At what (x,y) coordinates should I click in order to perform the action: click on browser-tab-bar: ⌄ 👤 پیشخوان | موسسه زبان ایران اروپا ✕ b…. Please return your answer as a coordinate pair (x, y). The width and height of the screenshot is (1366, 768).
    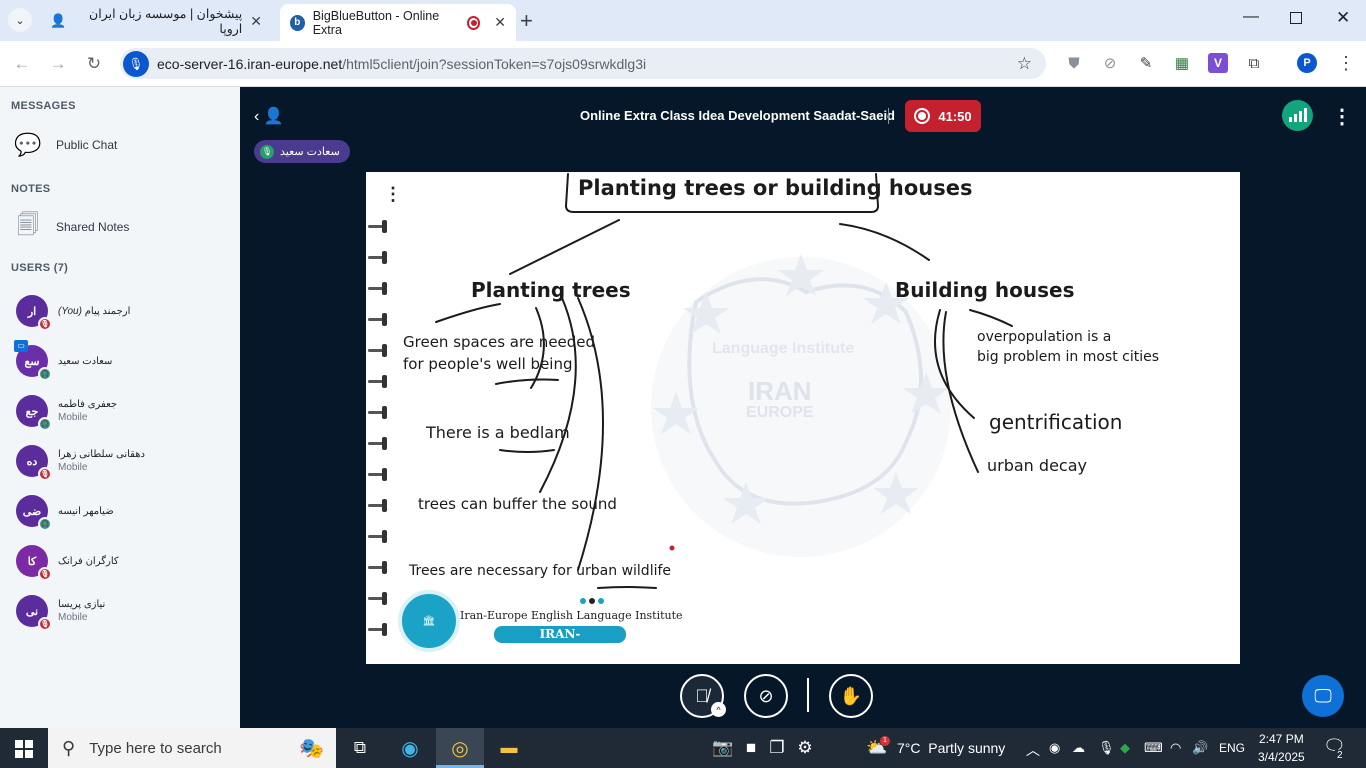
    Looking at the image, I should click on (683, 20).